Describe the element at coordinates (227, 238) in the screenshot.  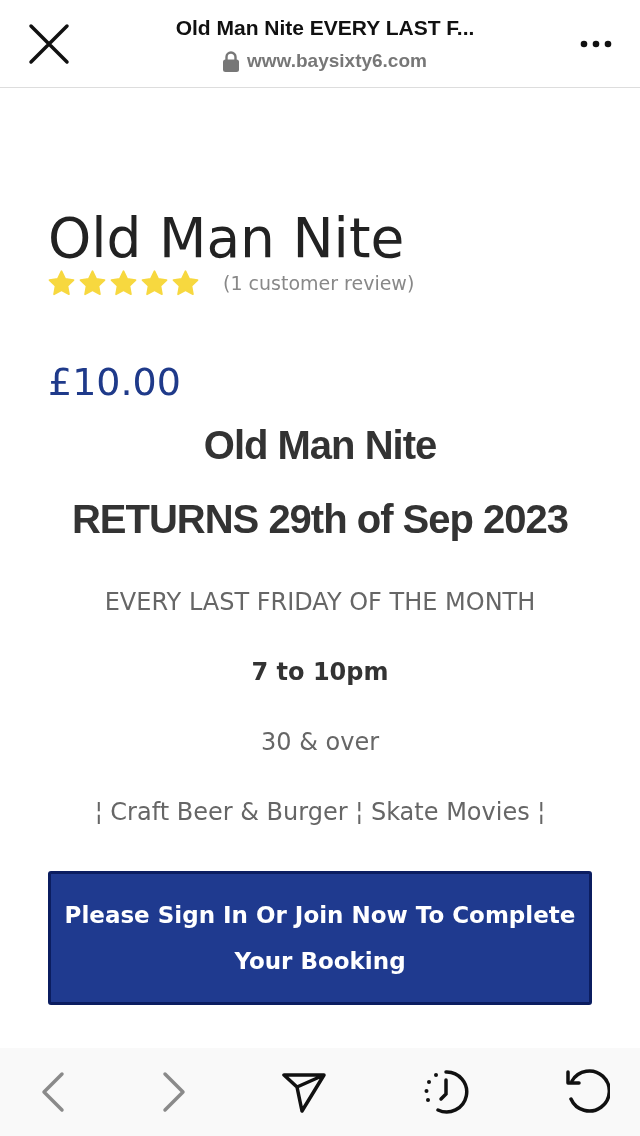
I see `product-title: Old Man Nite` at that location.